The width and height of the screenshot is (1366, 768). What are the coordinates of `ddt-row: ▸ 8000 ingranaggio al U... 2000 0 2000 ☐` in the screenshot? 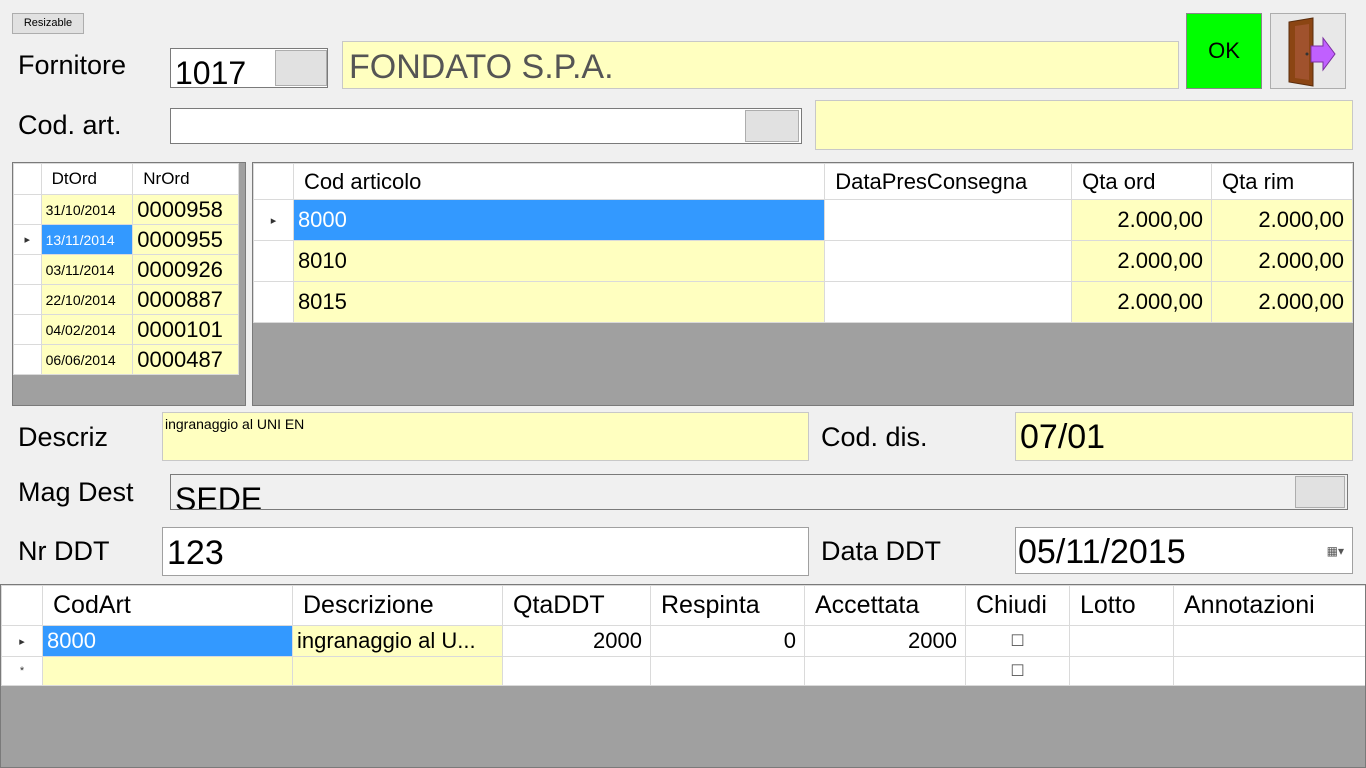 It's located at (683, 641).